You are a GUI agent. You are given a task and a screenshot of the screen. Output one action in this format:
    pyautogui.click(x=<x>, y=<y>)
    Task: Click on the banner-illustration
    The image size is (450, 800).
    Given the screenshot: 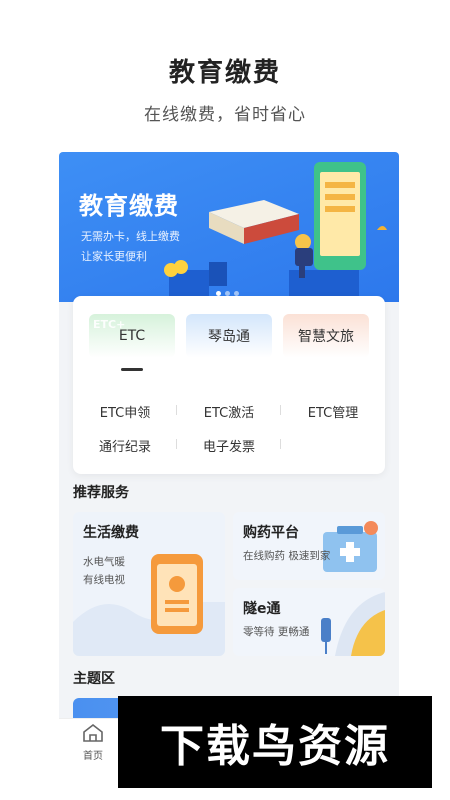 What is the action you would take?
    pyautogui.click(x=275, y=232)
    